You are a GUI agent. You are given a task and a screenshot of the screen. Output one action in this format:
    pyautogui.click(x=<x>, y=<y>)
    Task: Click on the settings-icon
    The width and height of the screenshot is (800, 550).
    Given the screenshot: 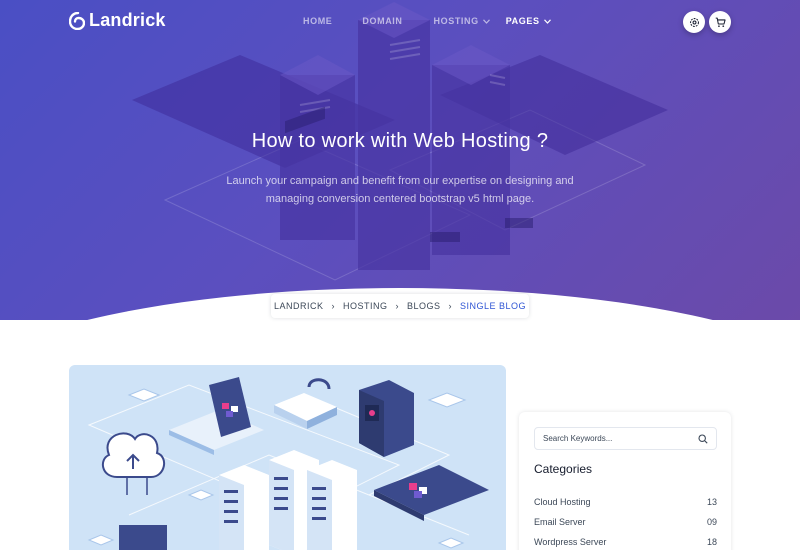 What is the action you would take?
    pyautogui.click(x=694, y=22)
    